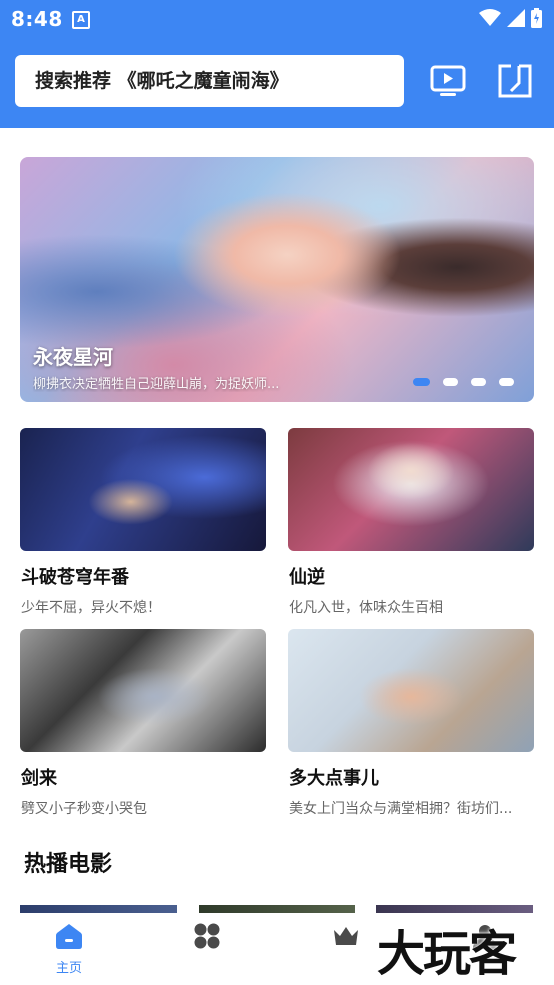  What do you see at coordinates (75, 577) in the screenshot?
I see `video-title: 斗破苍穹年番` at bounding box center [75, 577].